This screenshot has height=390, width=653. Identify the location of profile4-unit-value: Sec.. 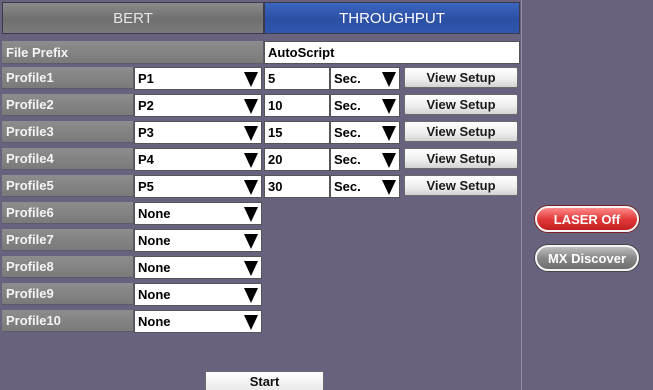
(347, 159).